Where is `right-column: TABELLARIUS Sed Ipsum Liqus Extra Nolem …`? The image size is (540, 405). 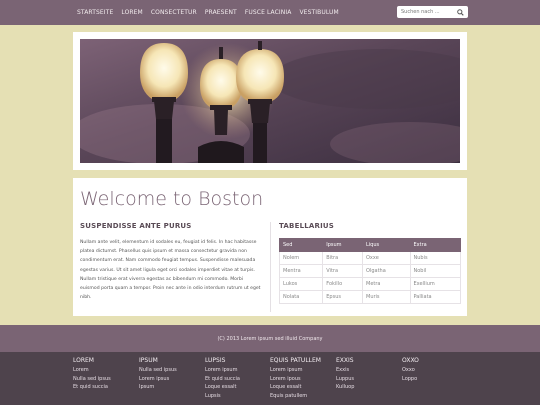 right-column: TABELLARIUS Sed Ipsum Liqus Extra Nolem … is located at coordinates (369, 263).